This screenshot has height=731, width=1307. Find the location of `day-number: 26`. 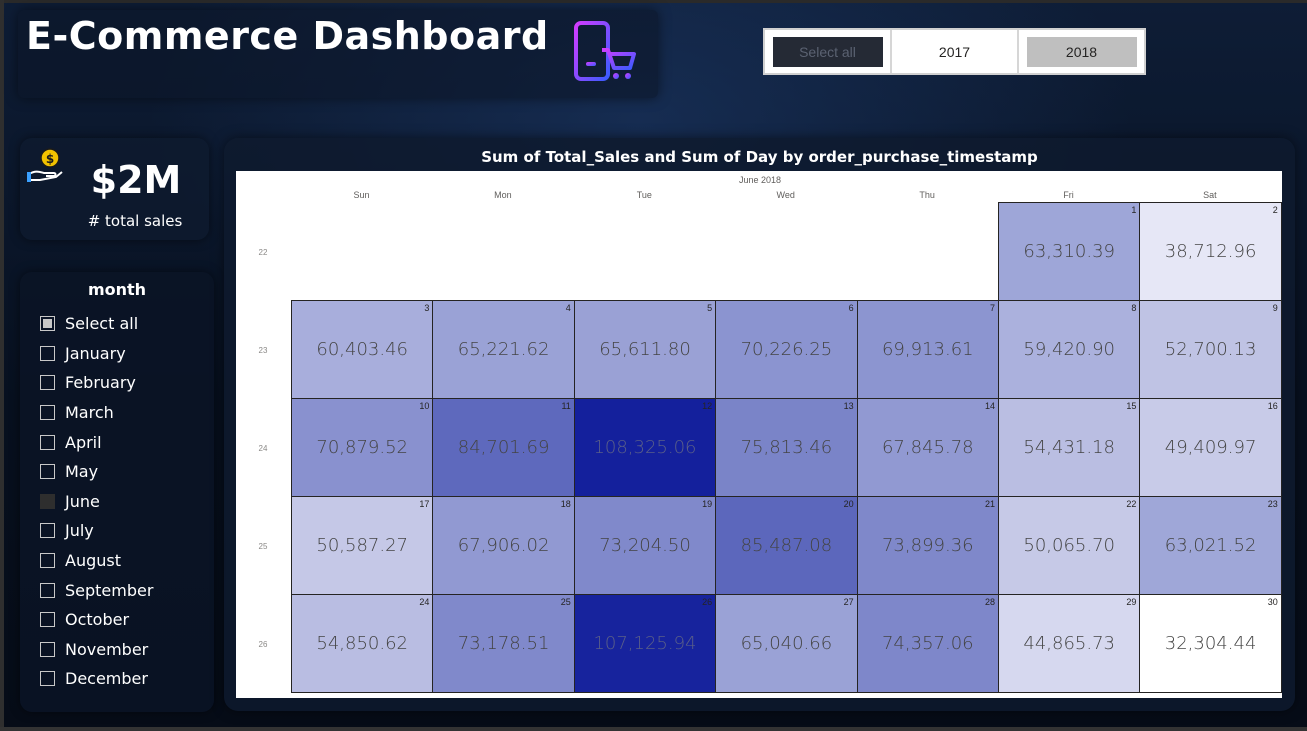

day-number: 26 is located at coordinates (707, 602).